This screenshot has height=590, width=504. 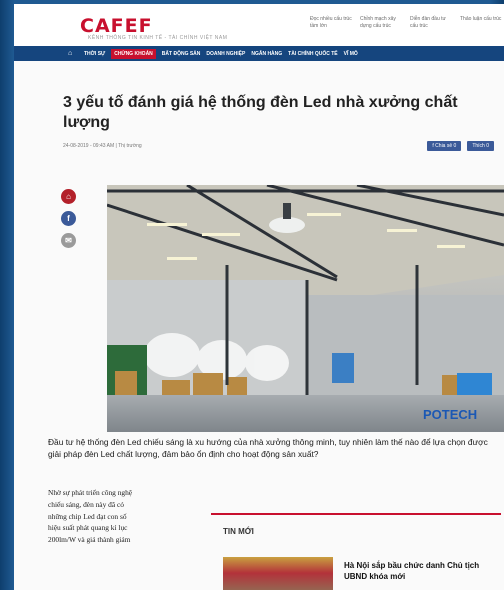 What do you see at coordinates (89, 540) in the screenshot?
I see `body-line: 200lm/W và giá thành giảm` at bounding box center [89, 540].